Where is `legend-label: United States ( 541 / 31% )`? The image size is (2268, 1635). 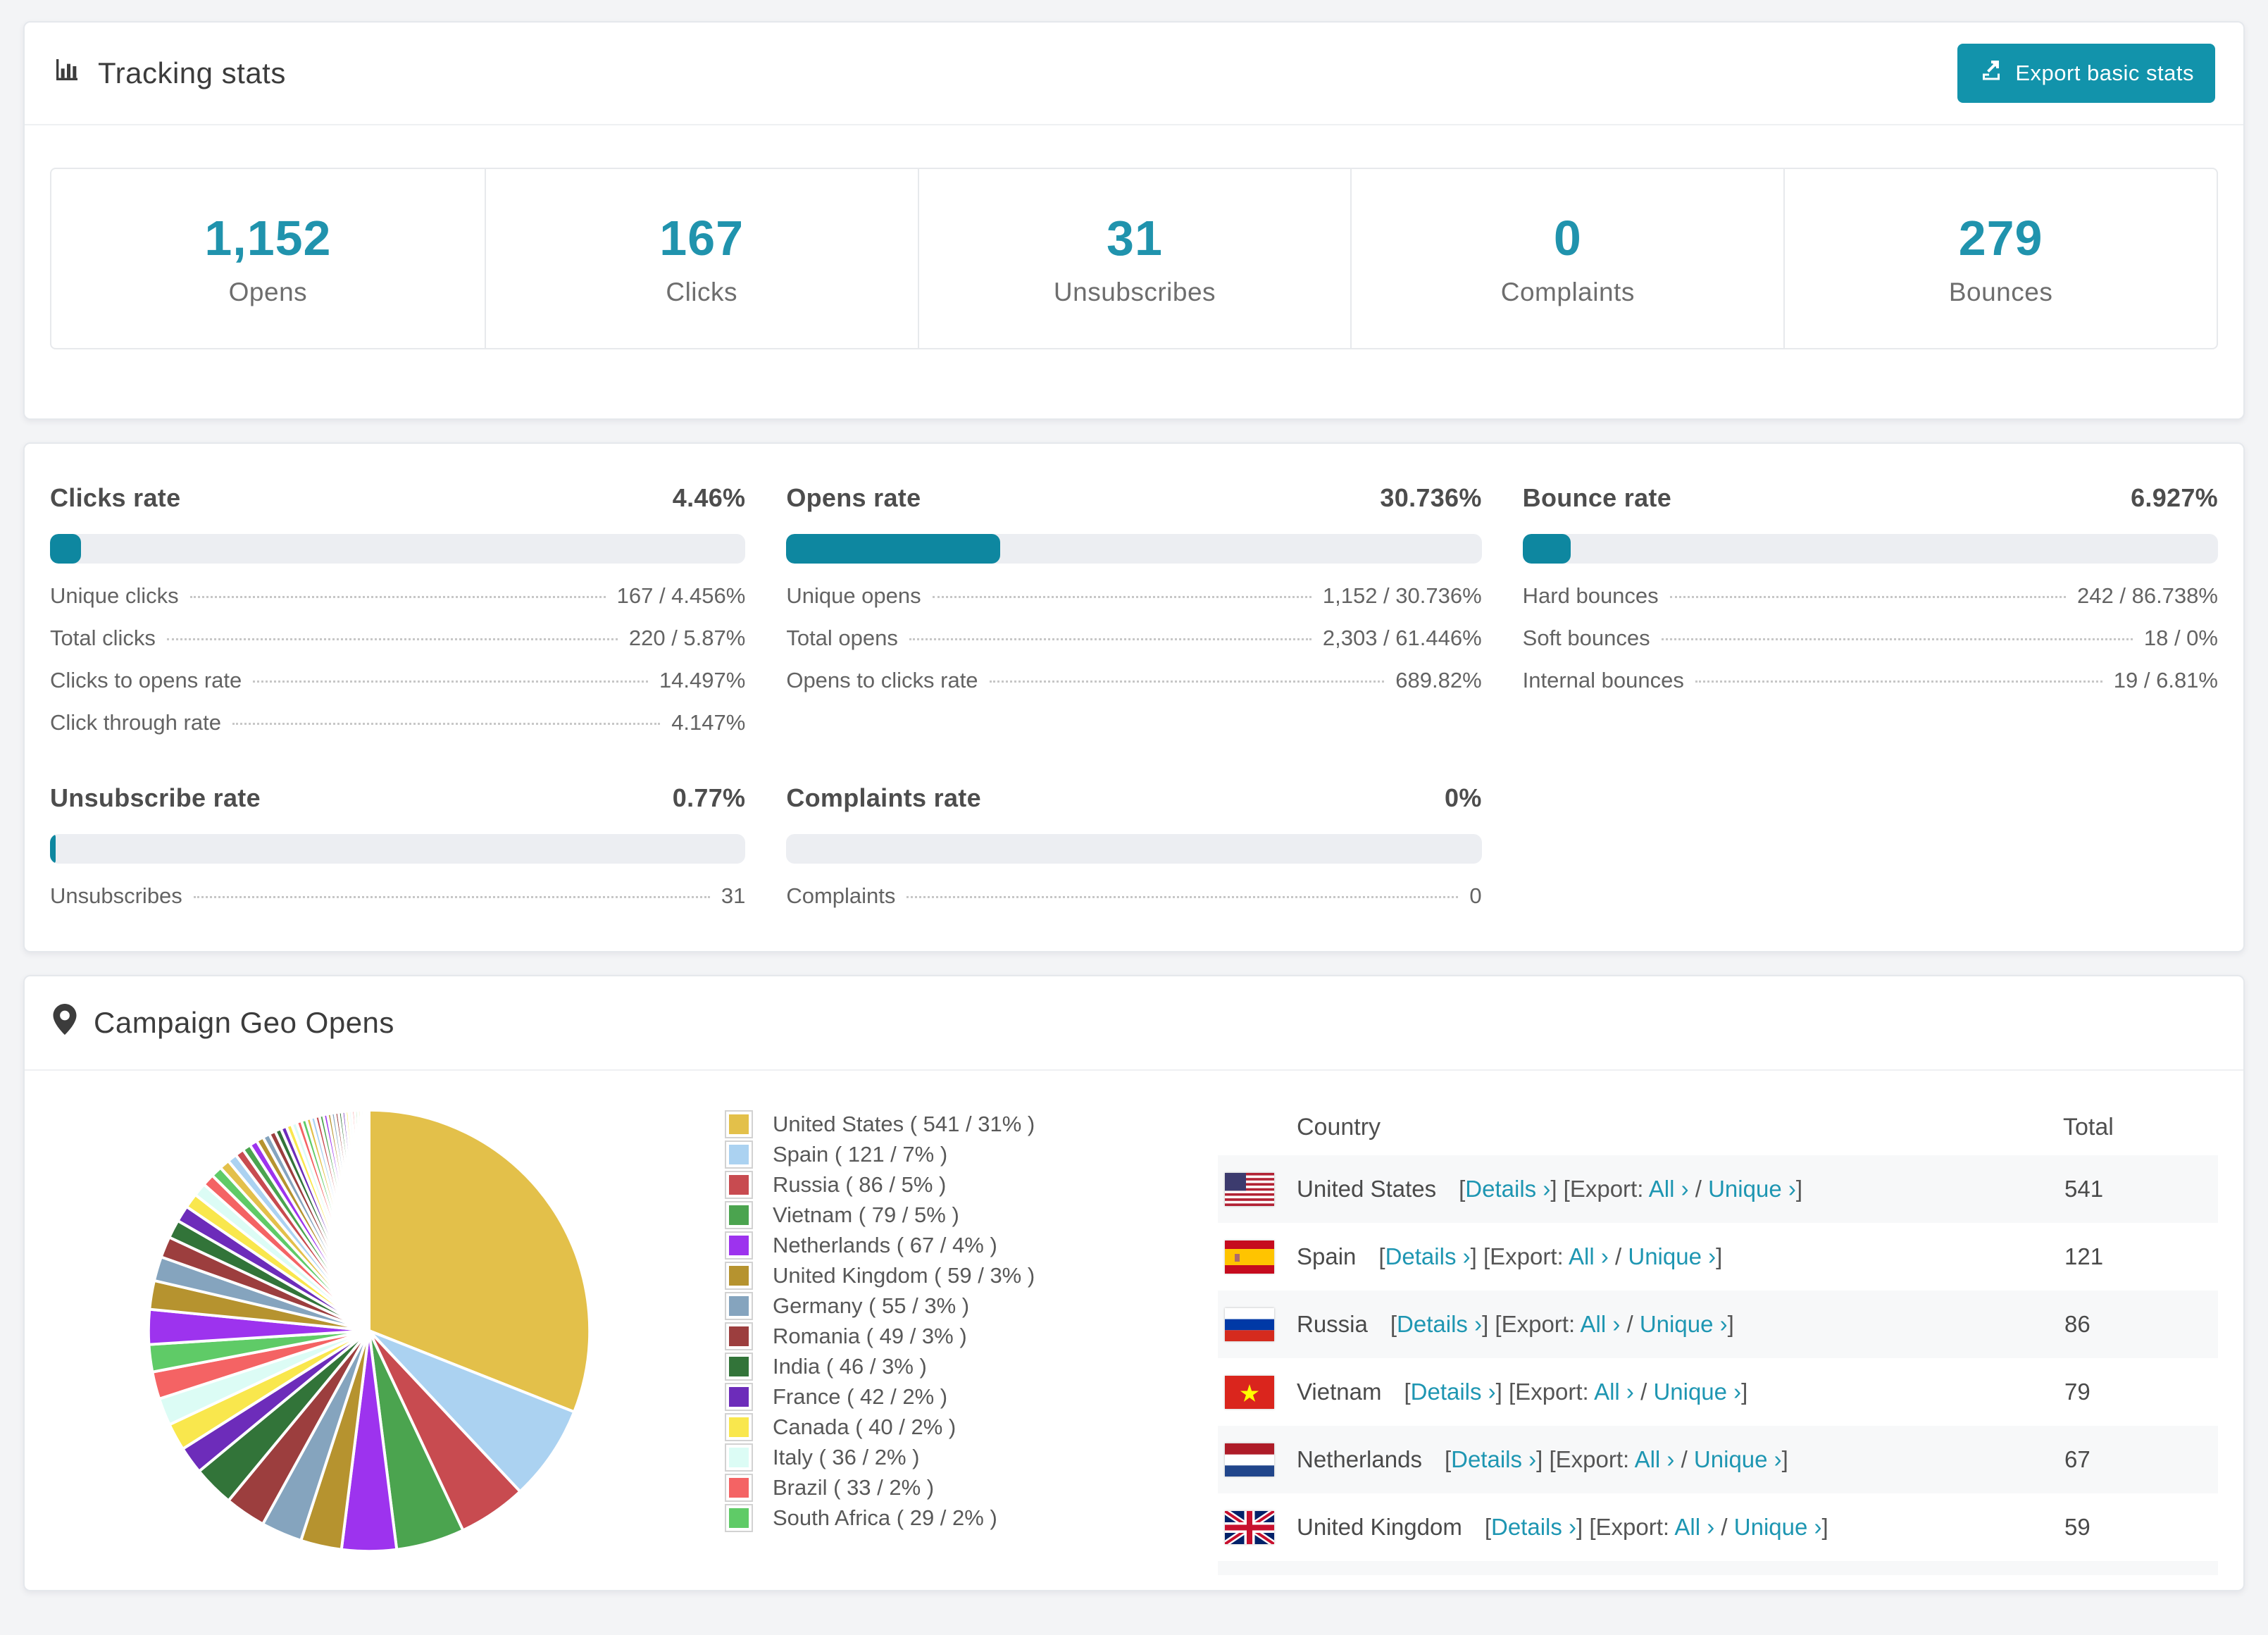 legend-label: United States ( 541 / 31% ) is located at coordinates (904, 1123).